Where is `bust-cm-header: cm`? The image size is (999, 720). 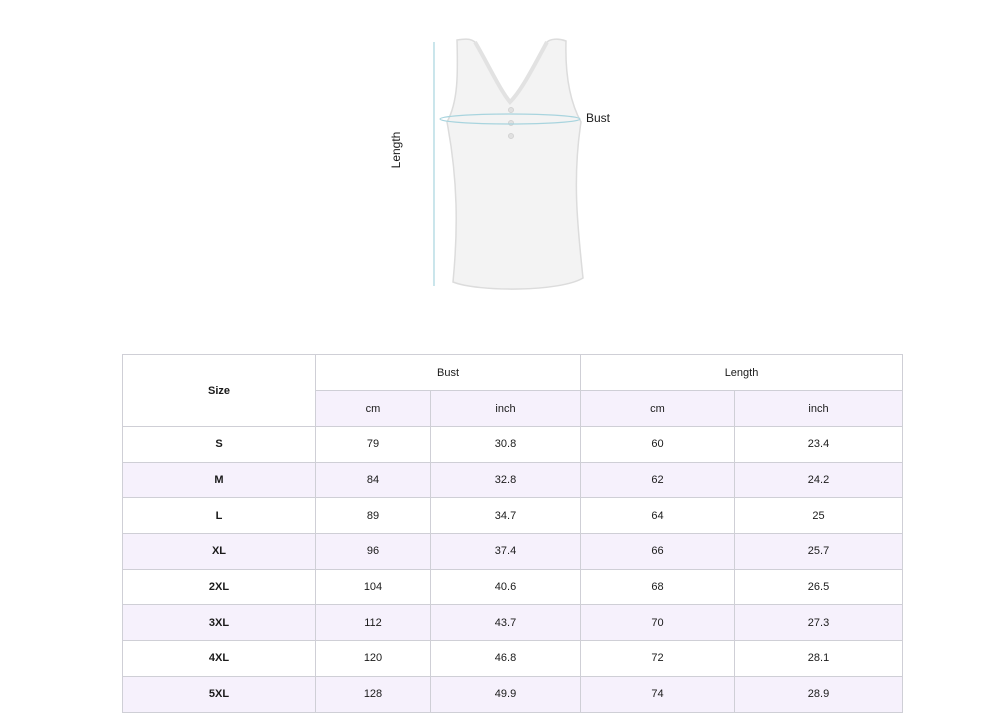
bust-cm-header: cm is located at coordinates (373, 408).